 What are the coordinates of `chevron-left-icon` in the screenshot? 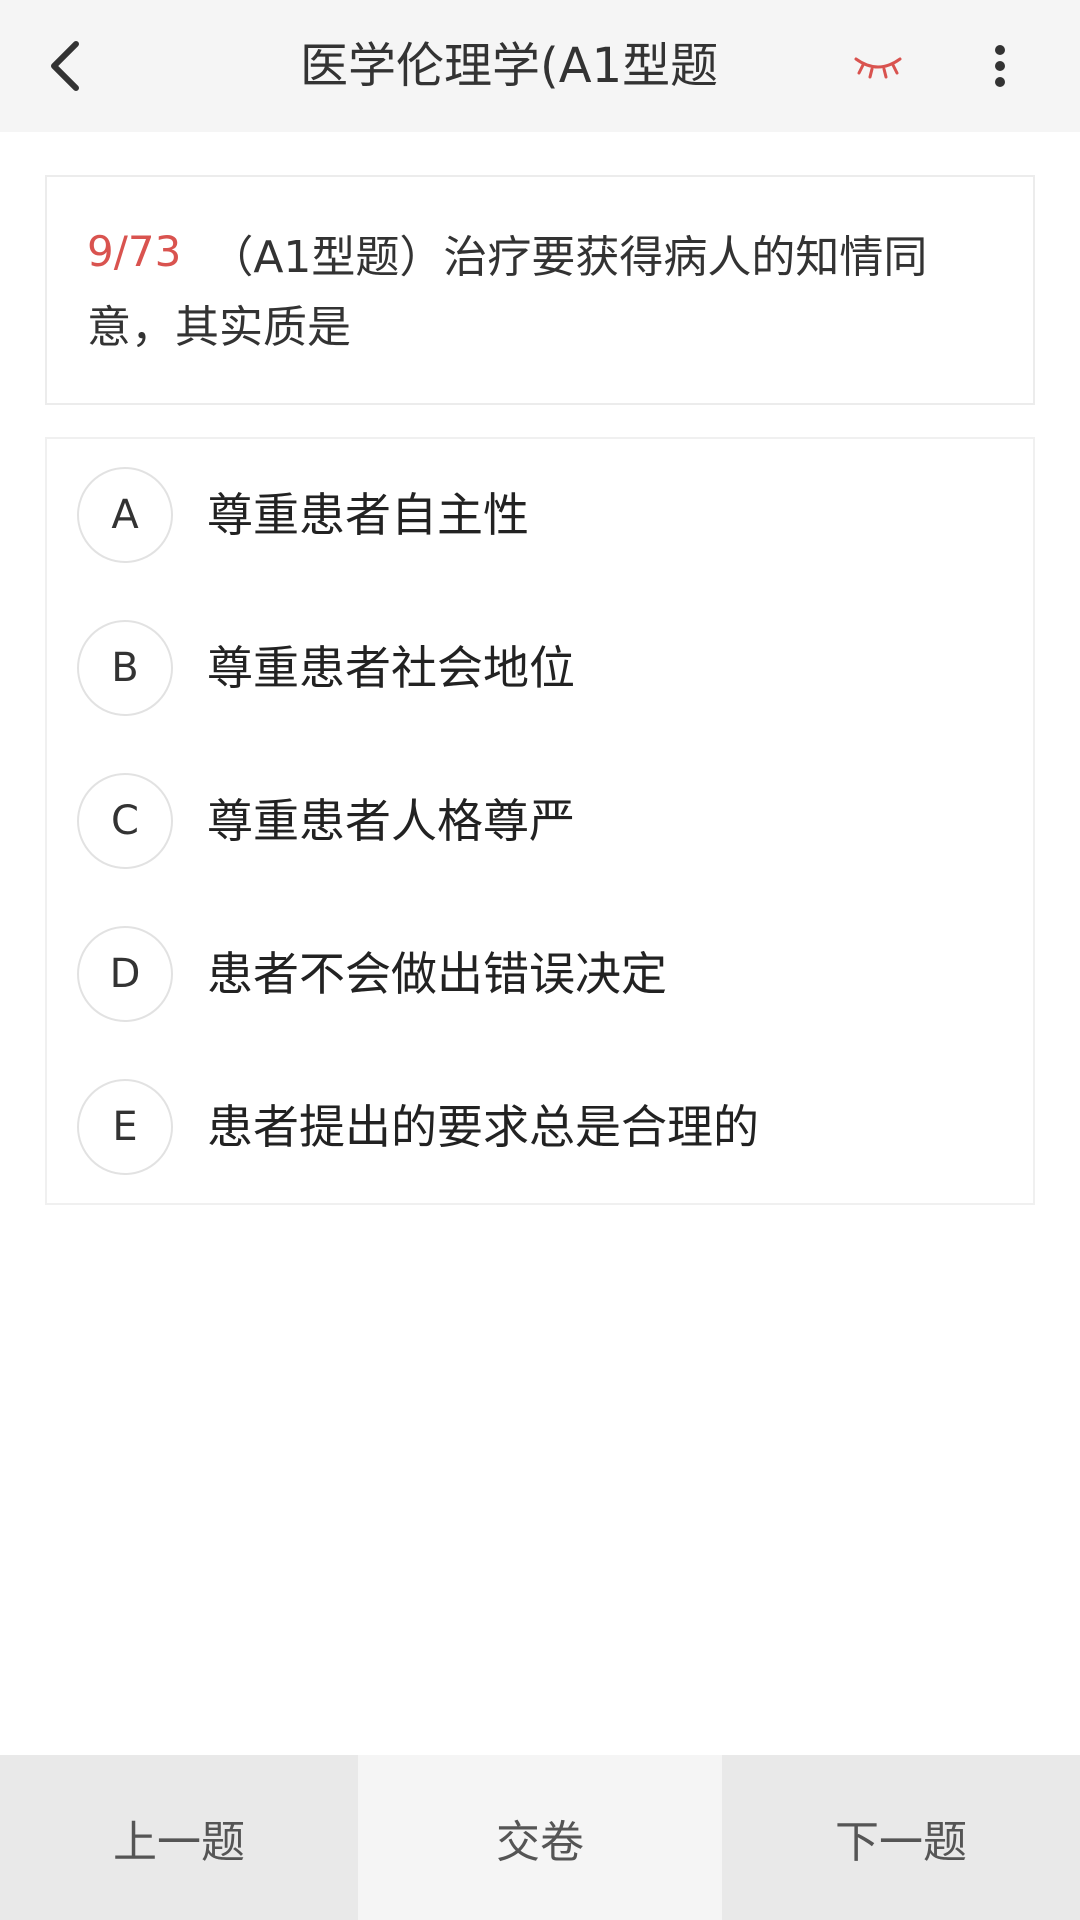 It's located at (65, 66).